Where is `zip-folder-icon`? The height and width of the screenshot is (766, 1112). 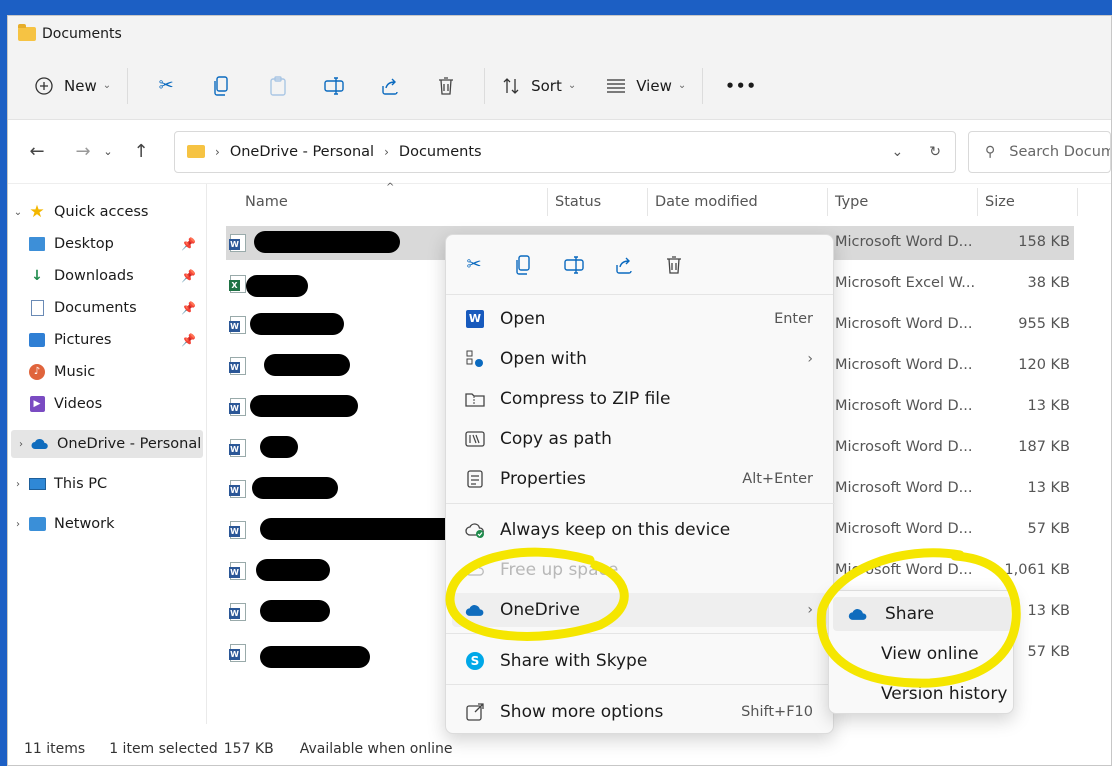
zip-folder-icon is located at coordinates (475, 399).